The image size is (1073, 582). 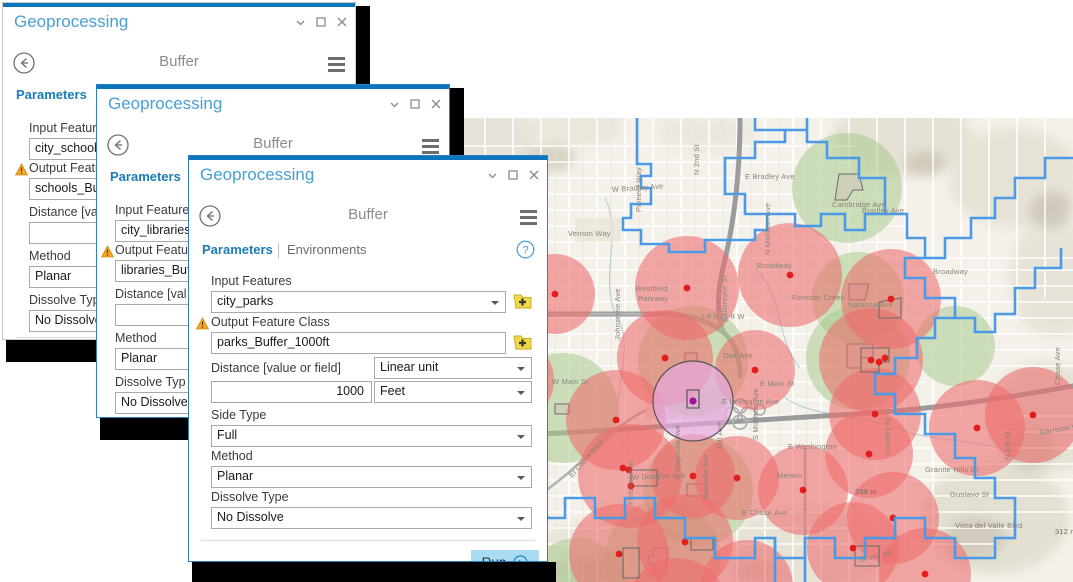 I want to click on run-button-label: Run, so click(x=494, y=558).